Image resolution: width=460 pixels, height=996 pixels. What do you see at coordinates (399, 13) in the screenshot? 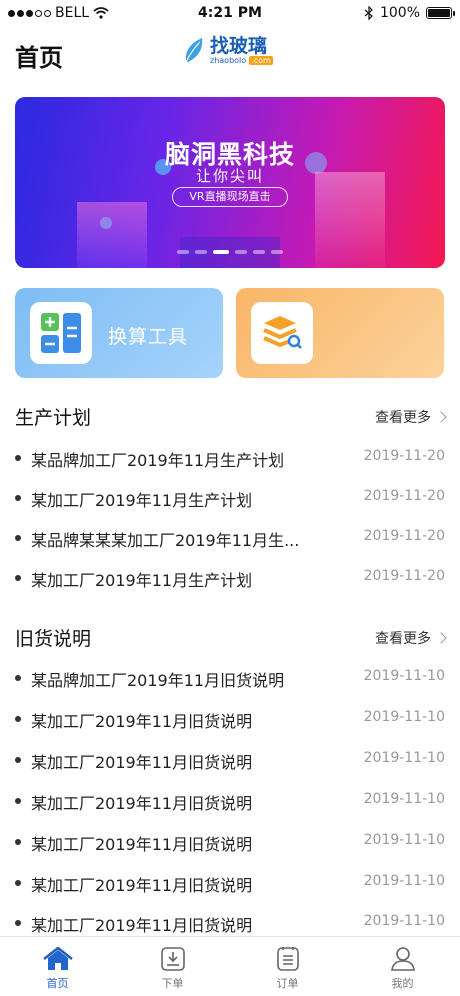
I see `battery-percent: 100%` at bounding box center [399, 13].